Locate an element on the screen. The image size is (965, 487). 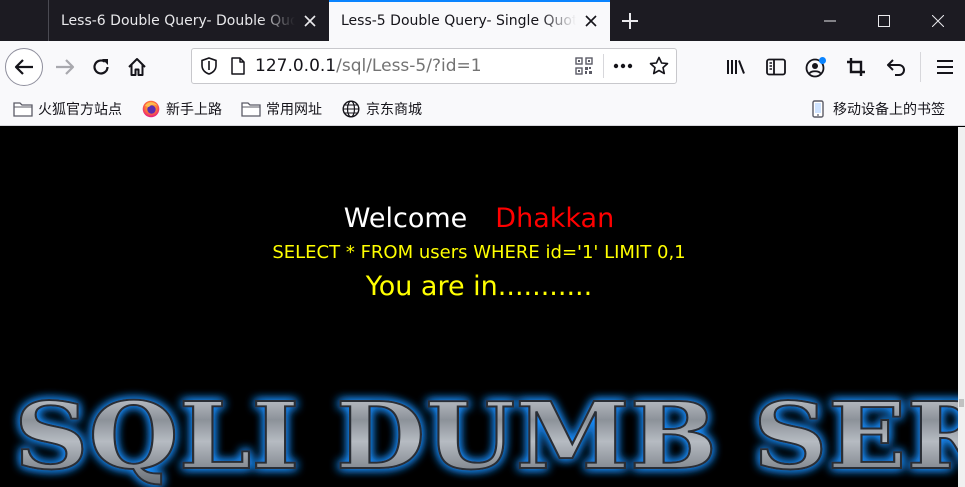
bookmark-label: 京东商城 is located at coordinates (394, 109).